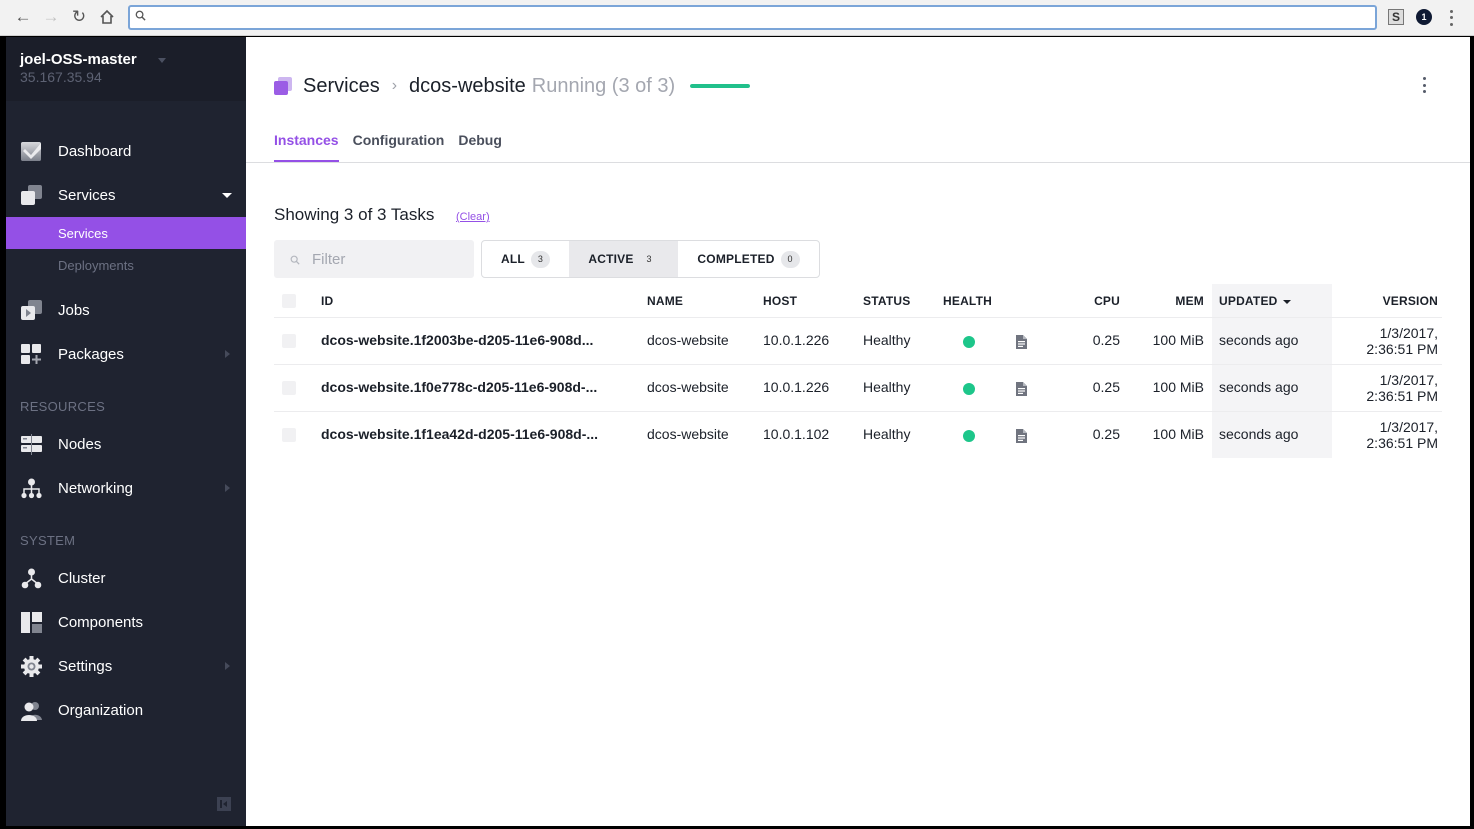 This screenshot has width=1474, height=829. Describe the element at coordinates (51, 17) in the screenshot. I see `forward-icon: →` at that location.